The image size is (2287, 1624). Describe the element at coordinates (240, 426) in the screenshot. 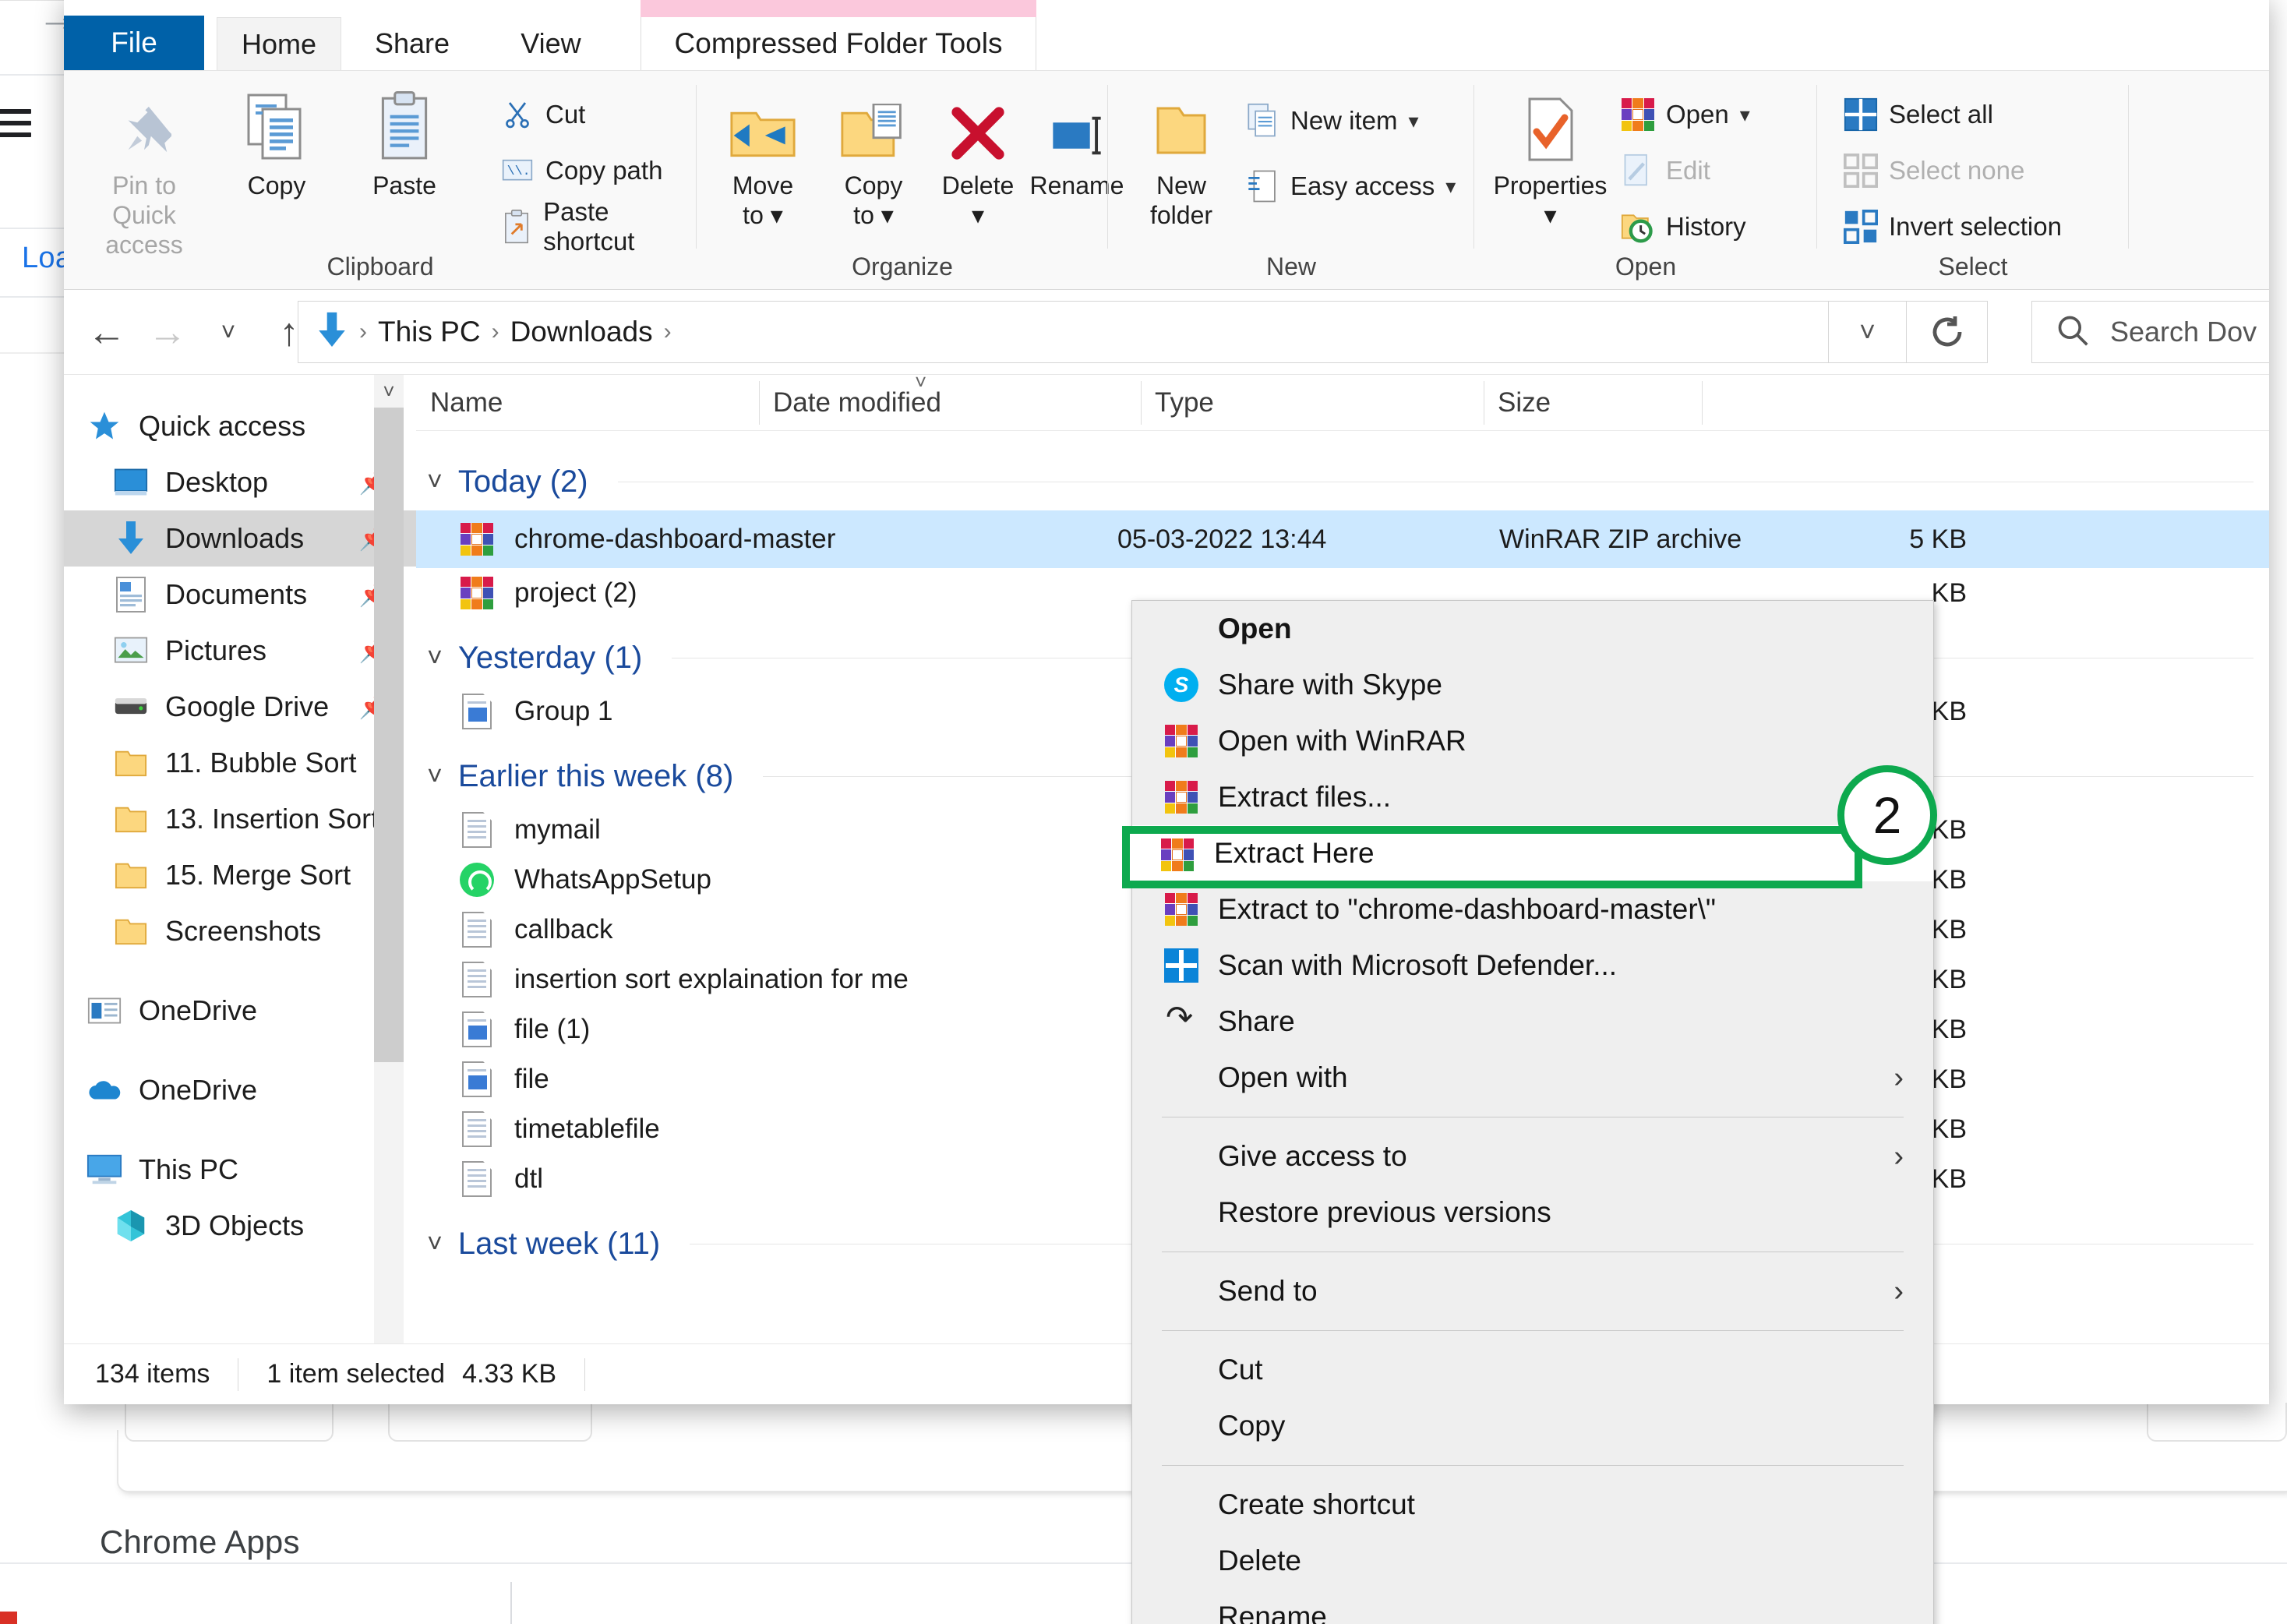

I see `sidebar-item-quick-access: Quick access` at that location.